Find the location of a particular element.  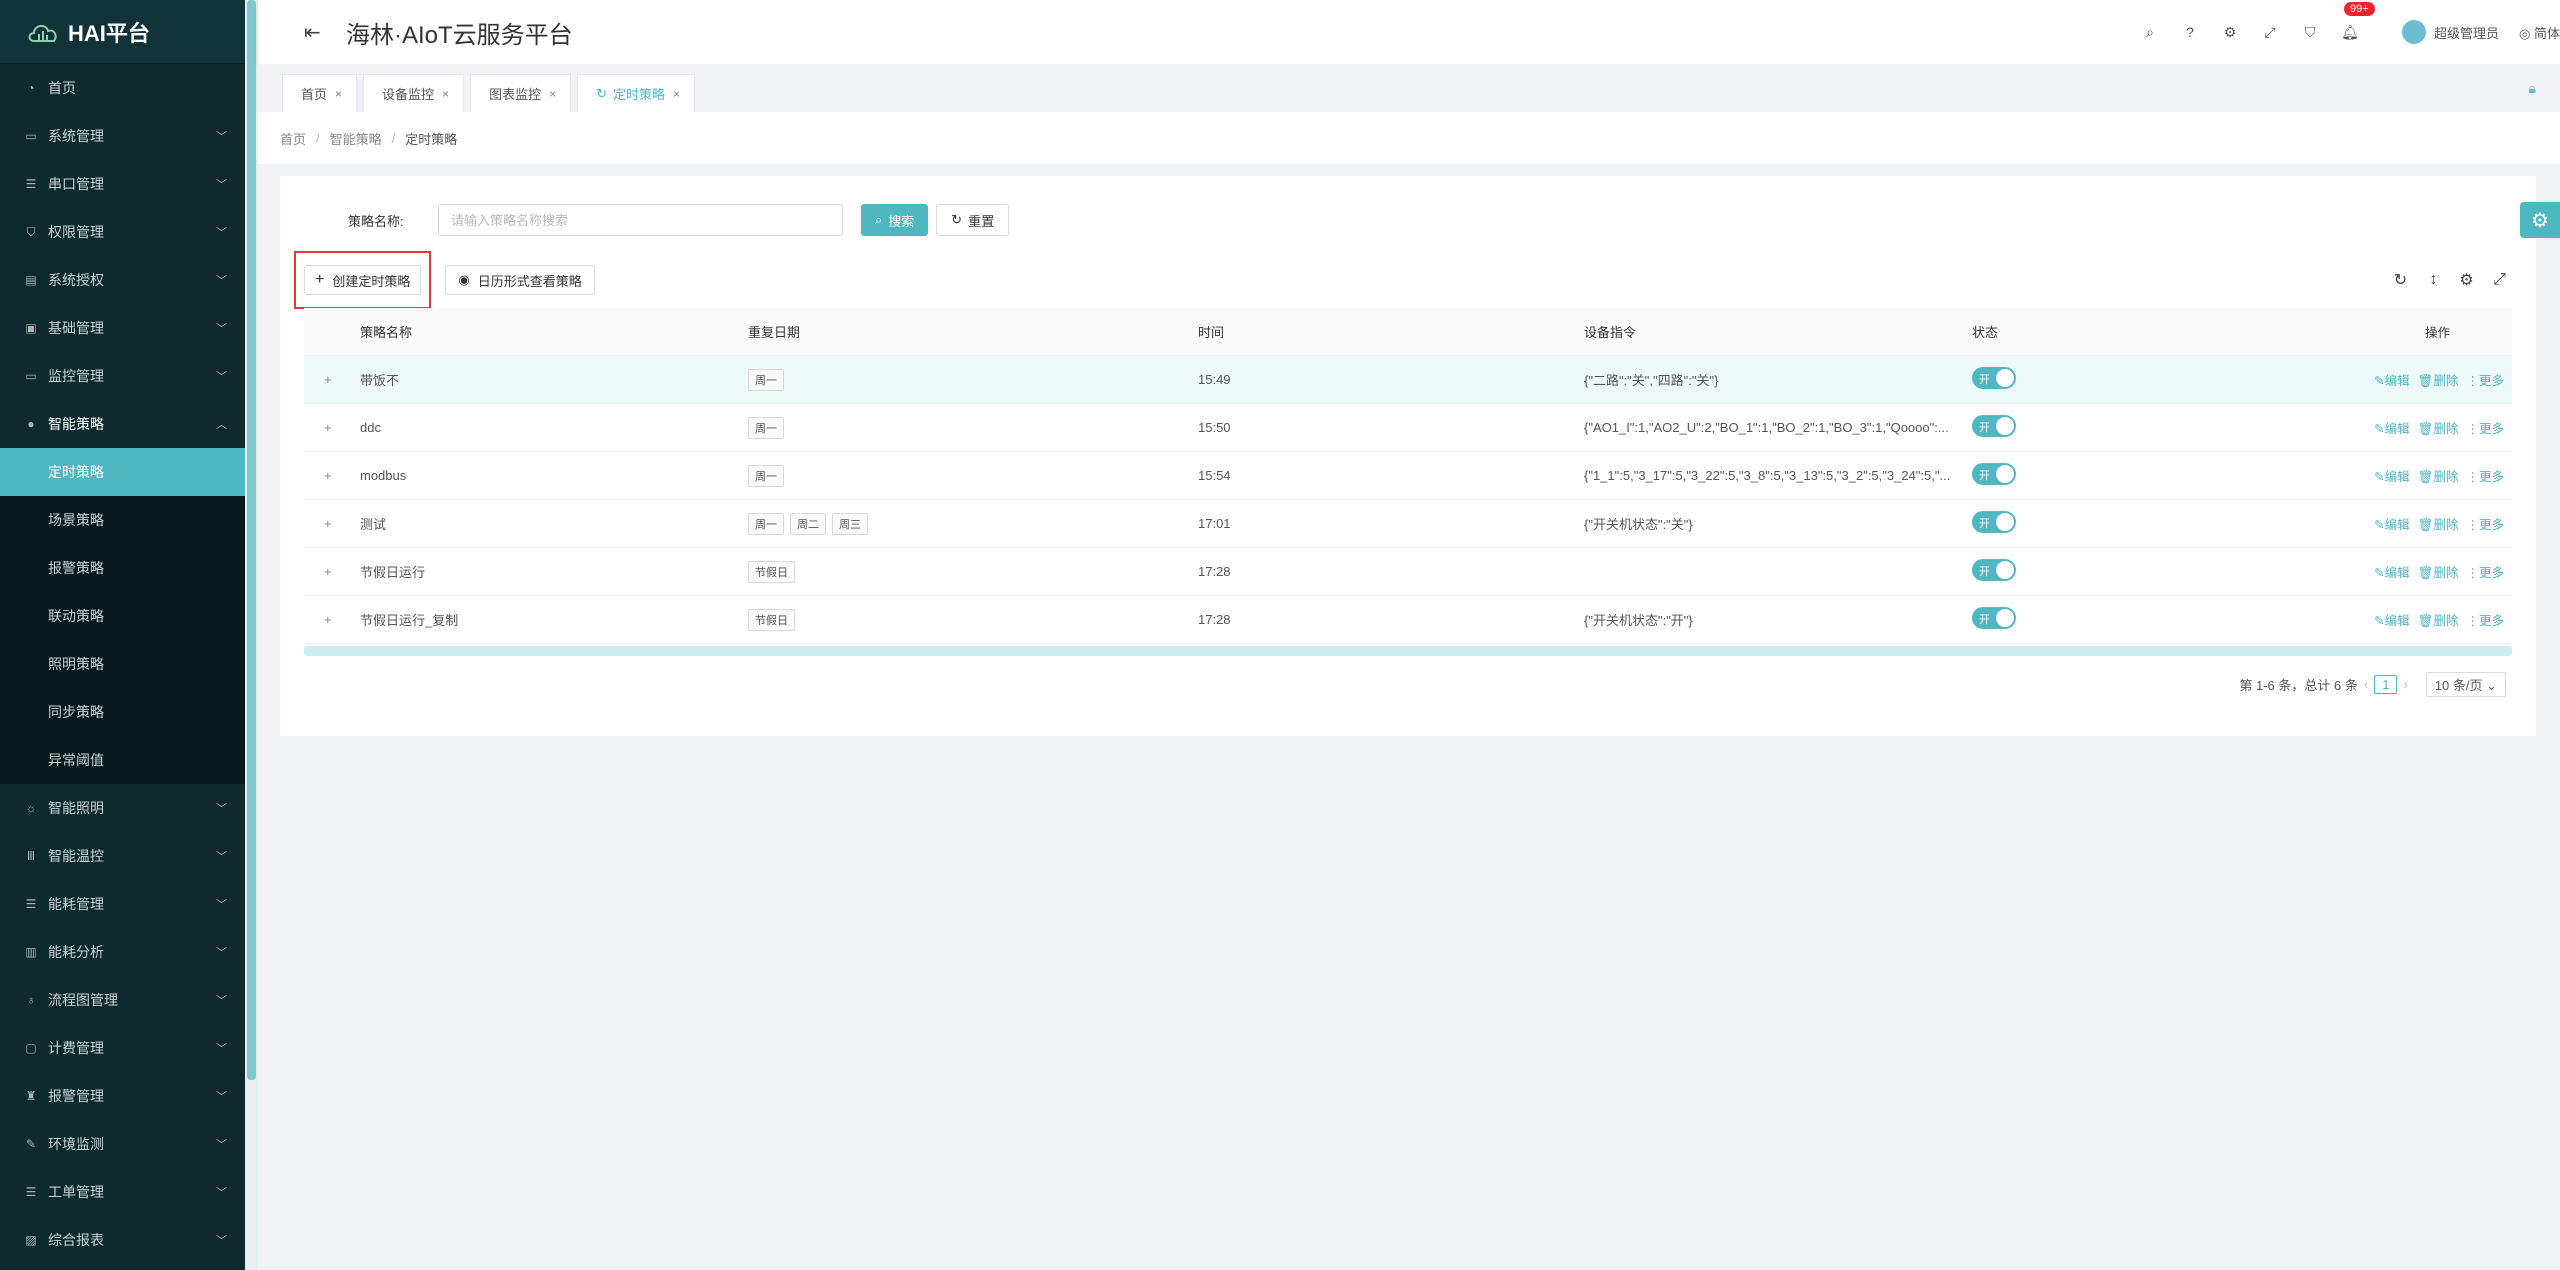

search-icon: ⌕ is located at coordinates (2150, 32).